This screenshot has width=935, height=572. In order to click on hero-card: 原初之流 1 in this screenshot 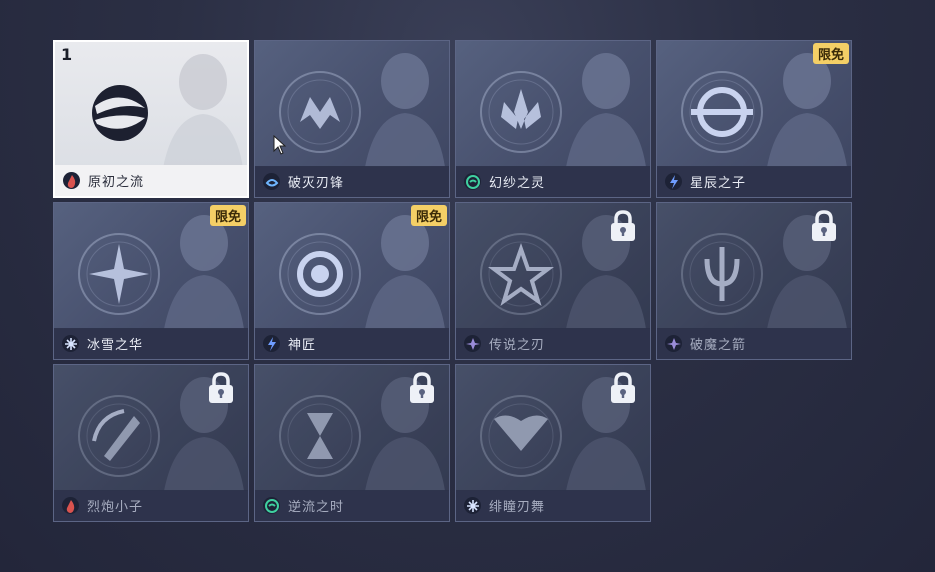, I will do `click(151, 119)`.